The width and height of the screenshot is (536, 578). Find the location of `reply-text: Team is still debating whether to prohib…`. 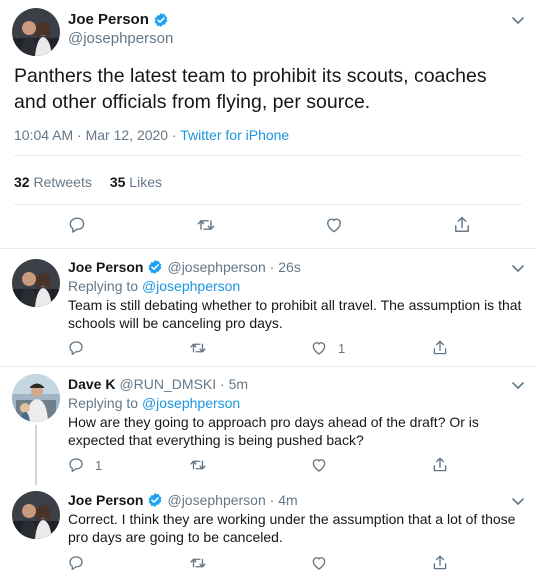

reply-text: Team is still debating whether to prohib… is located at coordinates (295, 314).